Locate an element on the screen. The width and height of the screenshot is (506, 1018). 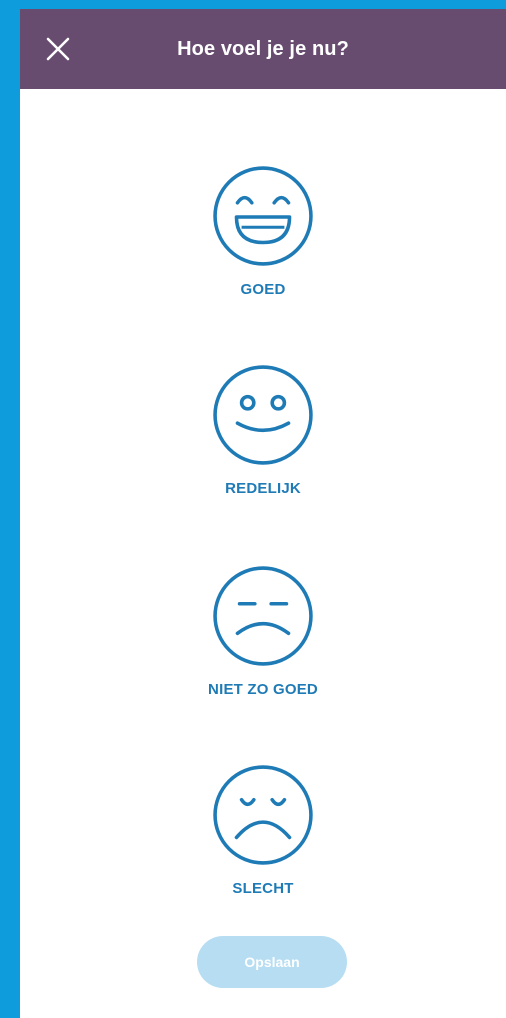
mood-option-redelijk: REDELIJK is located at coordinates (263, 430).